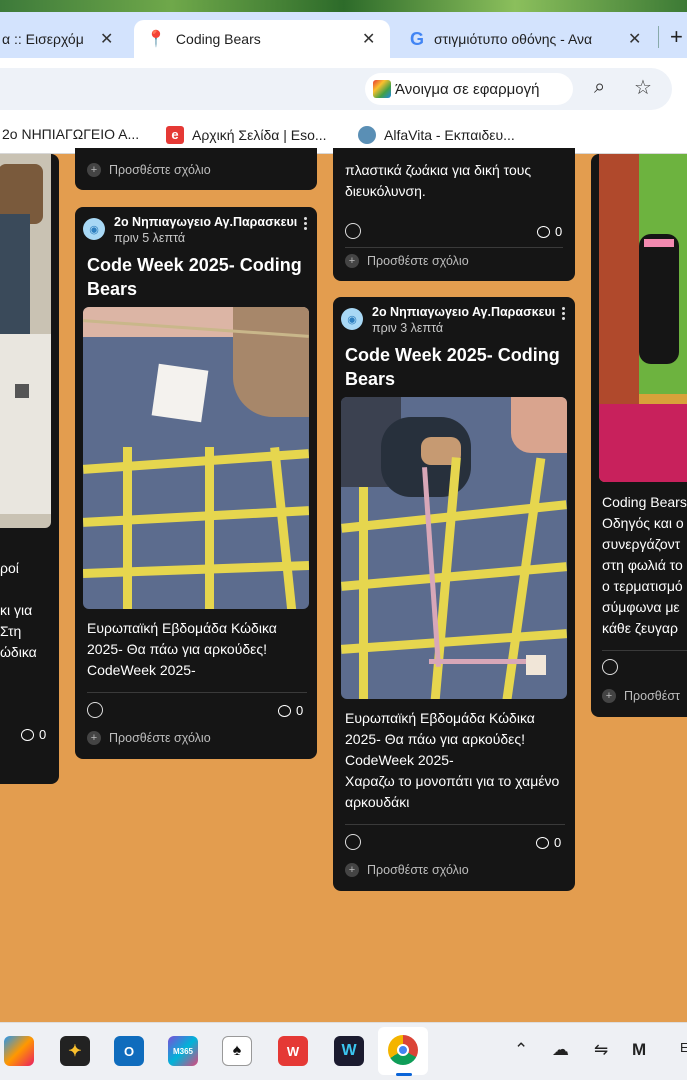 The width and height of the screenshot is (687, 1080). What do you see at coordinates (560, 1050) in the screenshot?
I see `cloud-icon: ☁` at bounding box center [560, 1050].